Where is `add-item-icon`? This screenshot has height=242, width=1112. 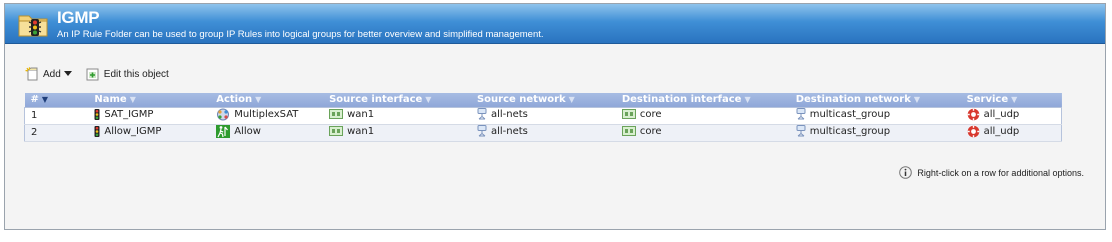 add-item-icon is located at coordinates (31, 74).